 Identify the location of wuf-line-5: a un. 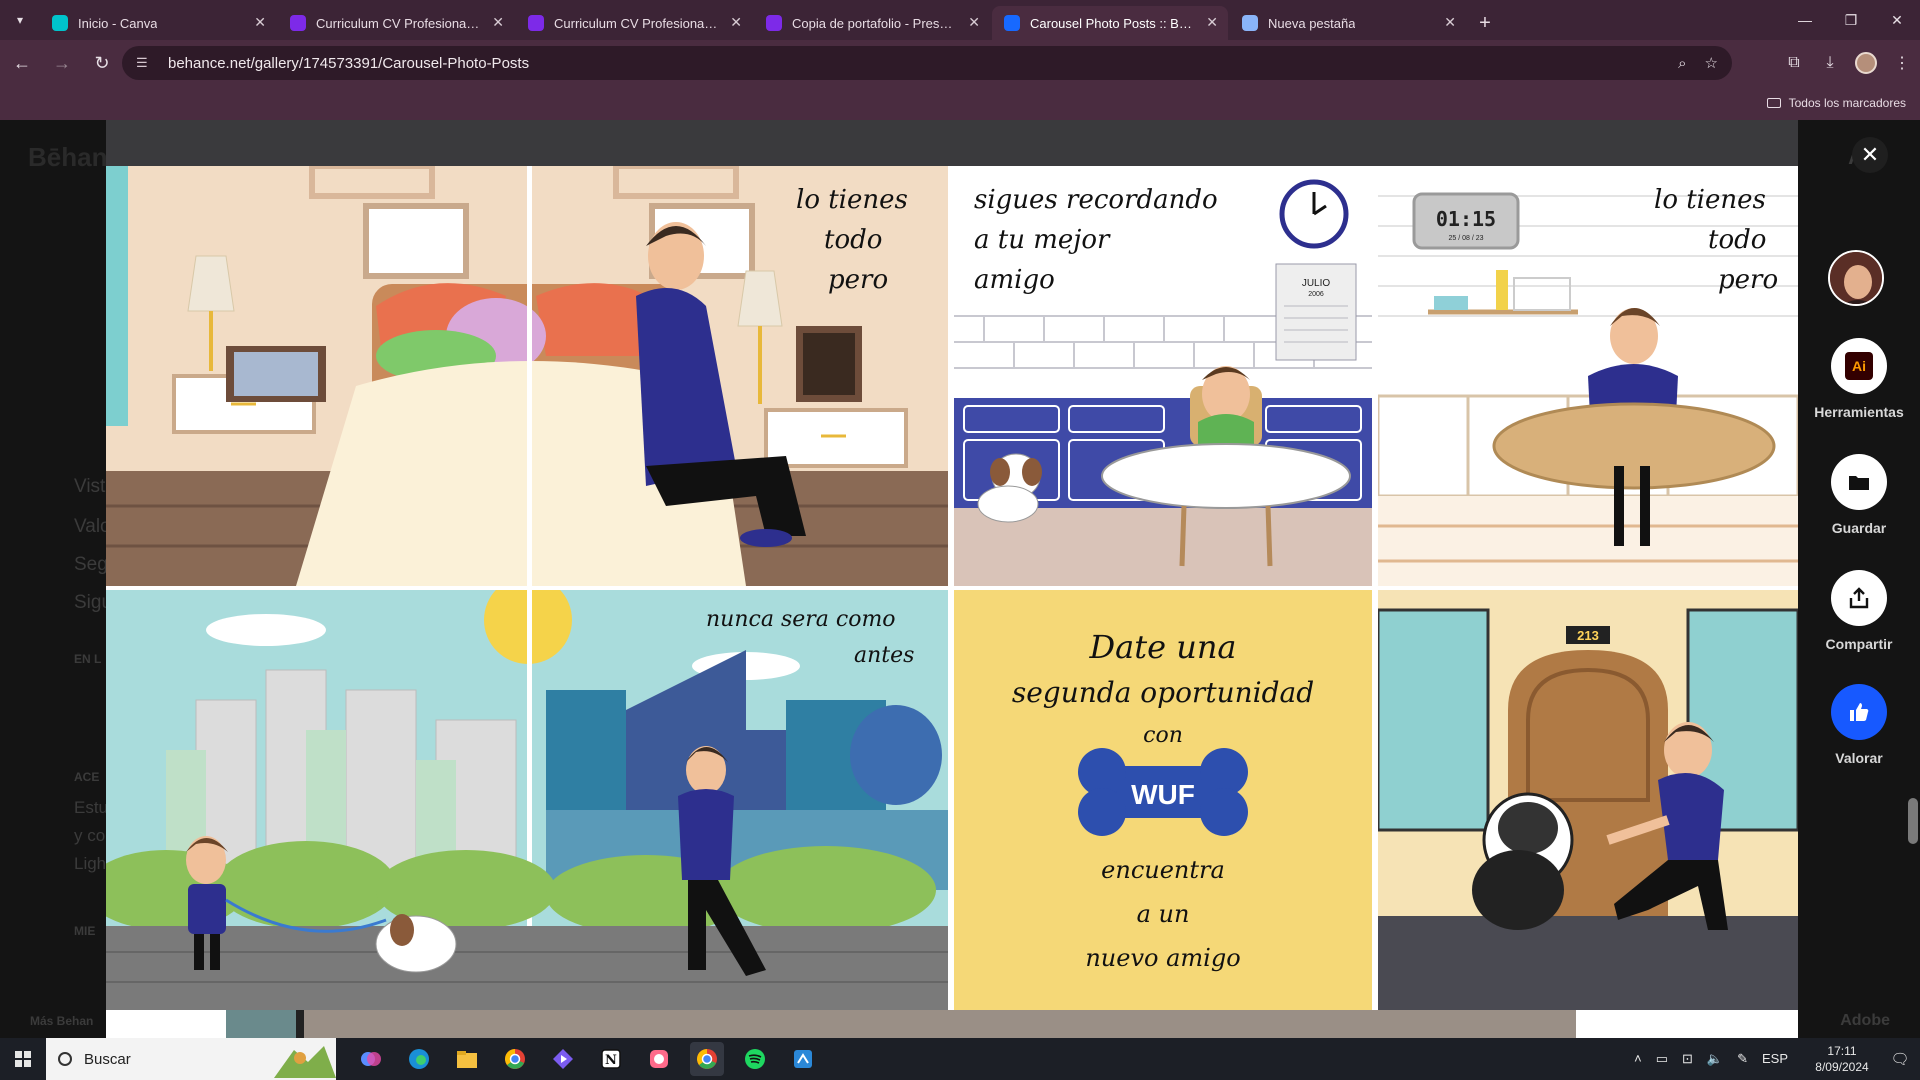
(1163, 914).